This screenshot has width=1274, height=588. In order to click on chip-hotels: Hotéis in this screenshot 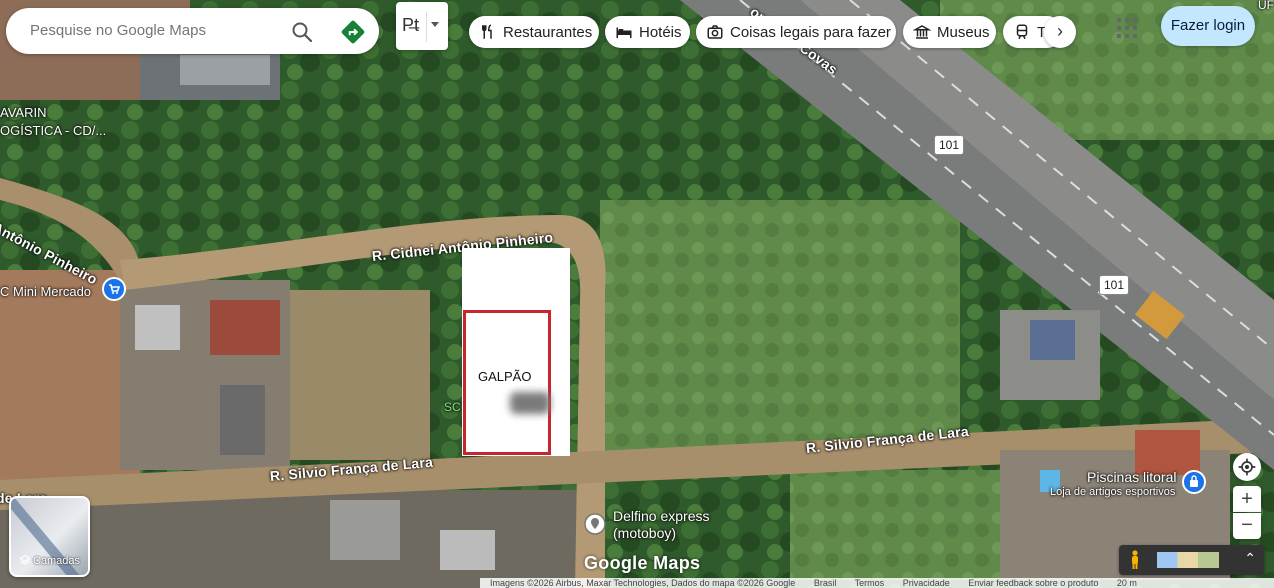, I will do `click(647, 32)`.